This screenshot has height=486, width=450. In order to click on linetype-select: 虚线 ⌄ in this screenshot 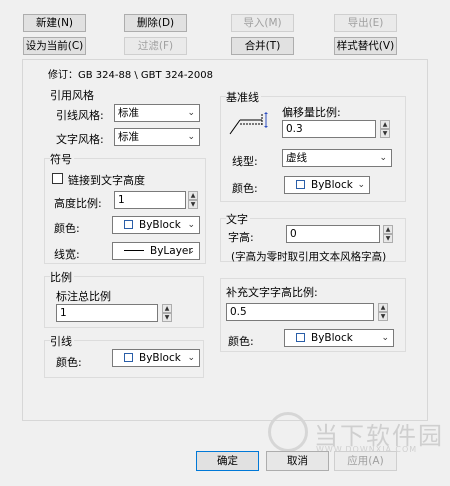, I will do `click(337, 158)`.